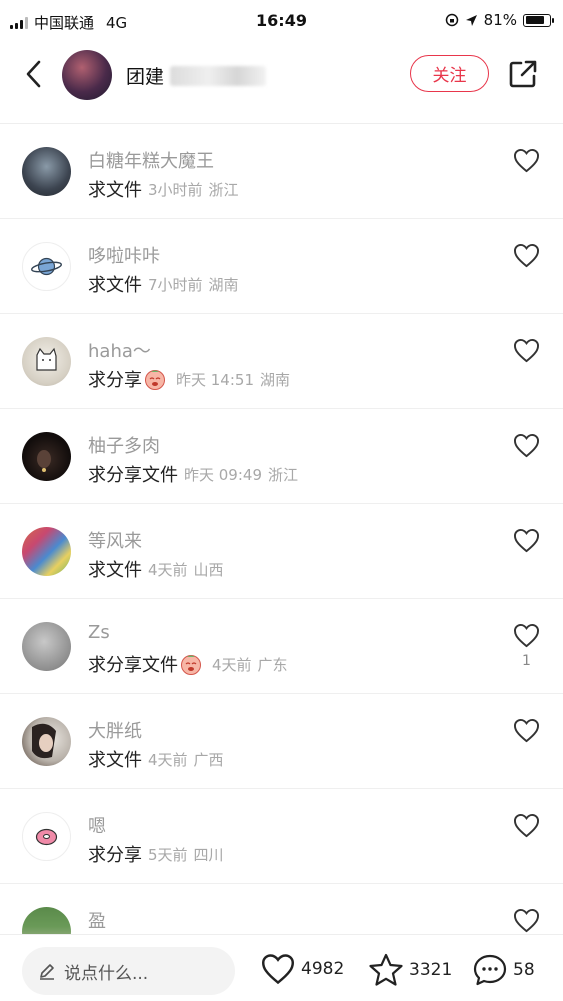  Describe the element at coordinates (281, 646) in the screenshot. I see `comment-item: Zs 求分享文件 4天前 广东 1` at that location.